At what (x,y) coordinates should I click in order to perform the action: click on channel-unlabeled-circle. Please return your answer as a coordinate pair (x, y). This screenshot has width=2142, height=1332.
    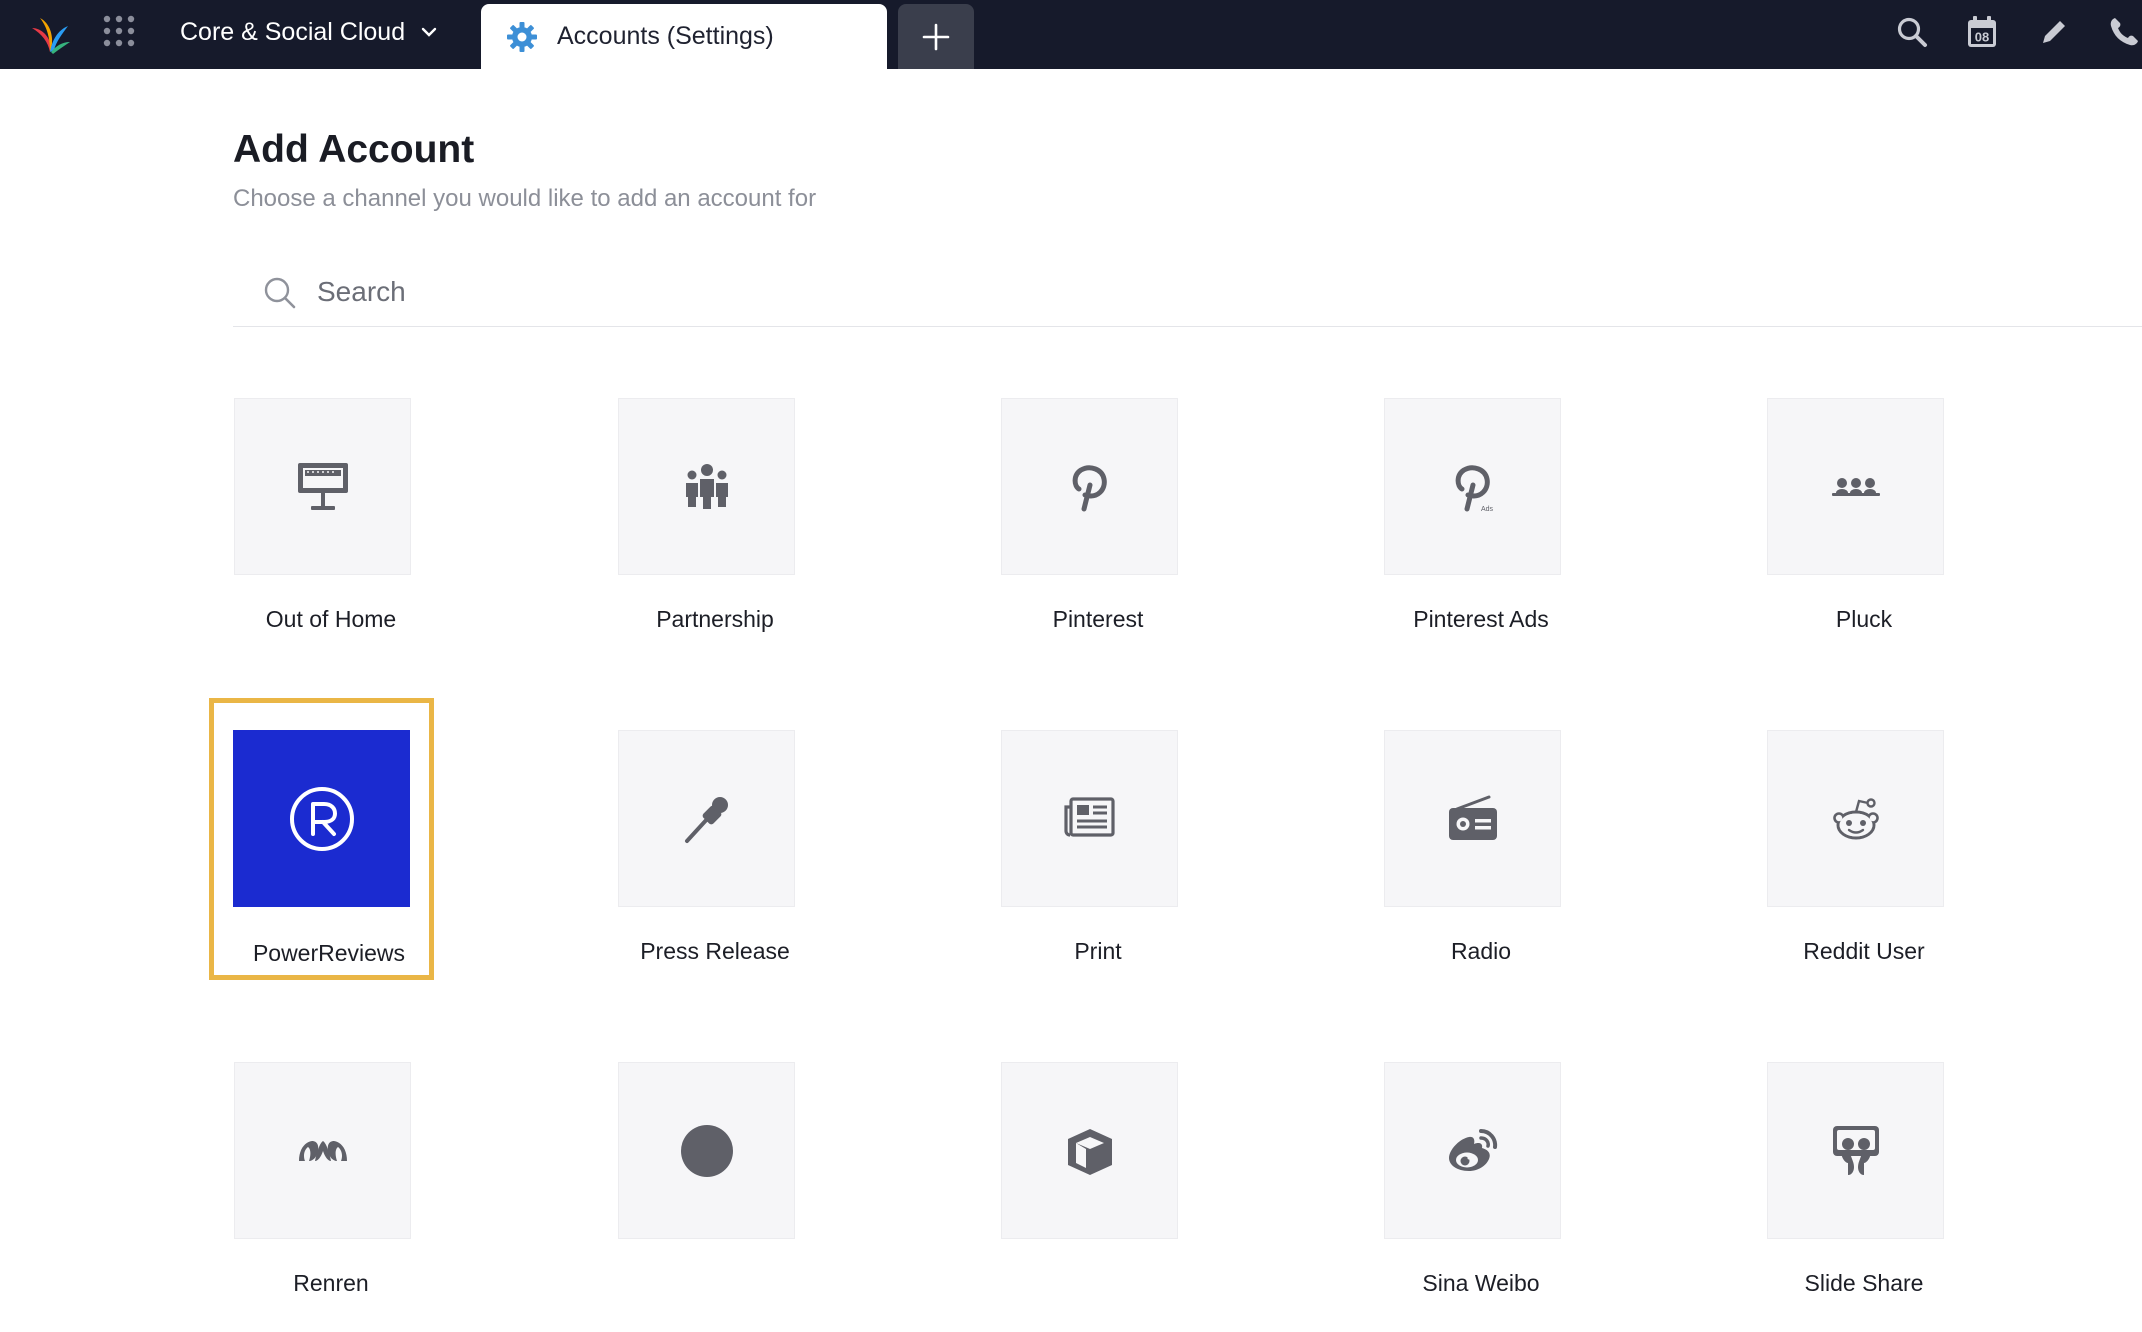
    Looking at the image, I should click on (715, 1192).